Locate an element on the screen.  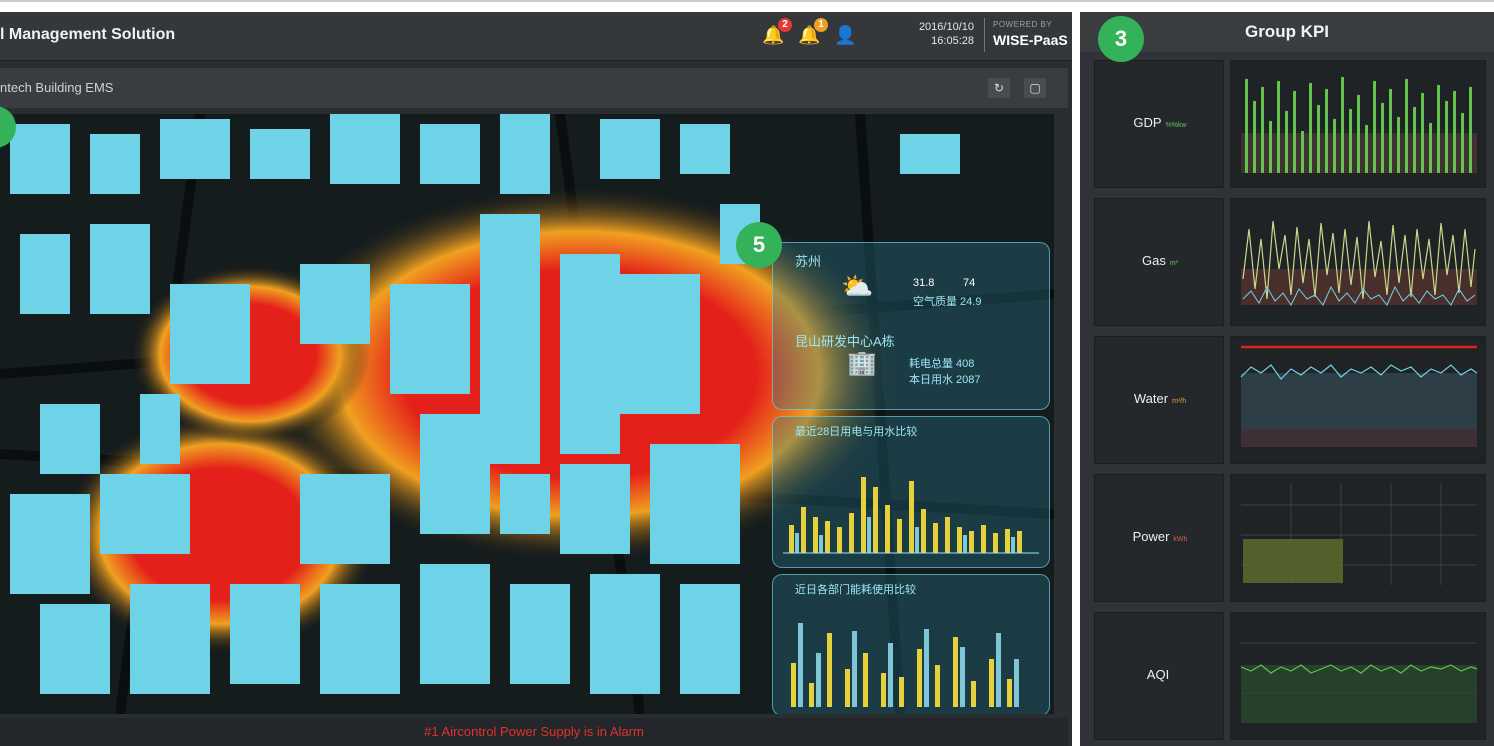
weather-city: 苏州 is located at coordinates (808, 261).